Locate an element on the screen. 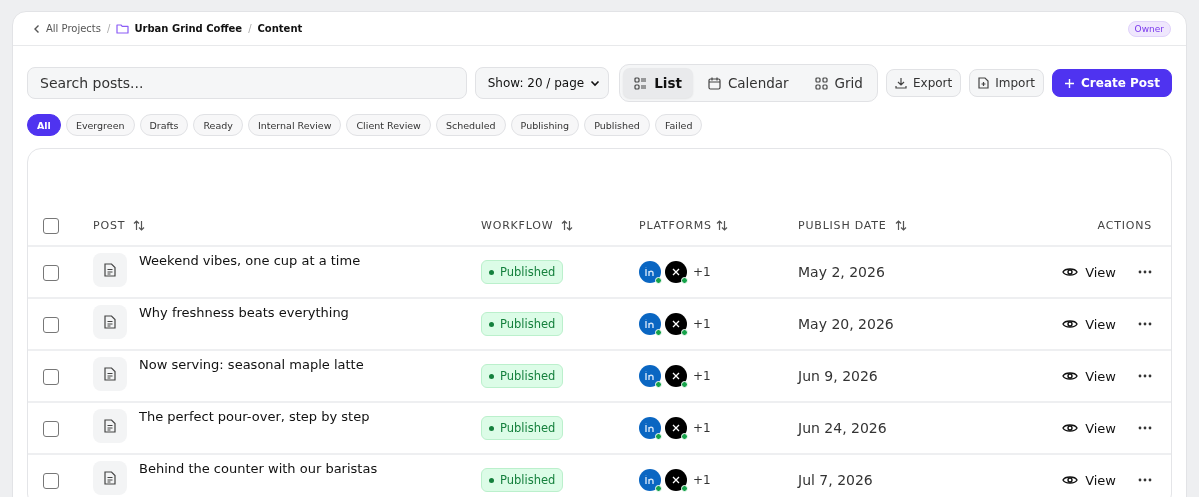 Image resolution: width=1199 pixels, height=497 pixels. column-header: PUBLISH DATE is located at coordinates (842, 225).